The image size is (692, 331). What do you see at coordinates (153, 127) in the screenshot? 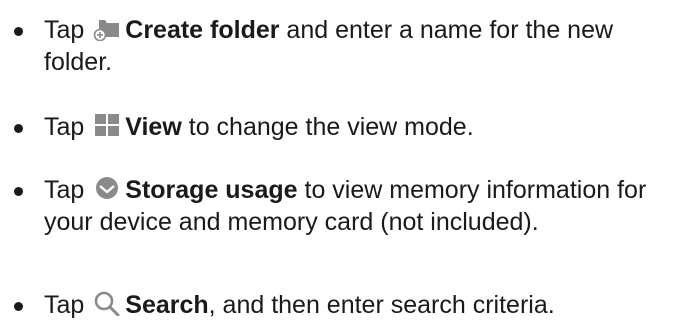
I see `view-term: View` at bounding box center [153, 127].